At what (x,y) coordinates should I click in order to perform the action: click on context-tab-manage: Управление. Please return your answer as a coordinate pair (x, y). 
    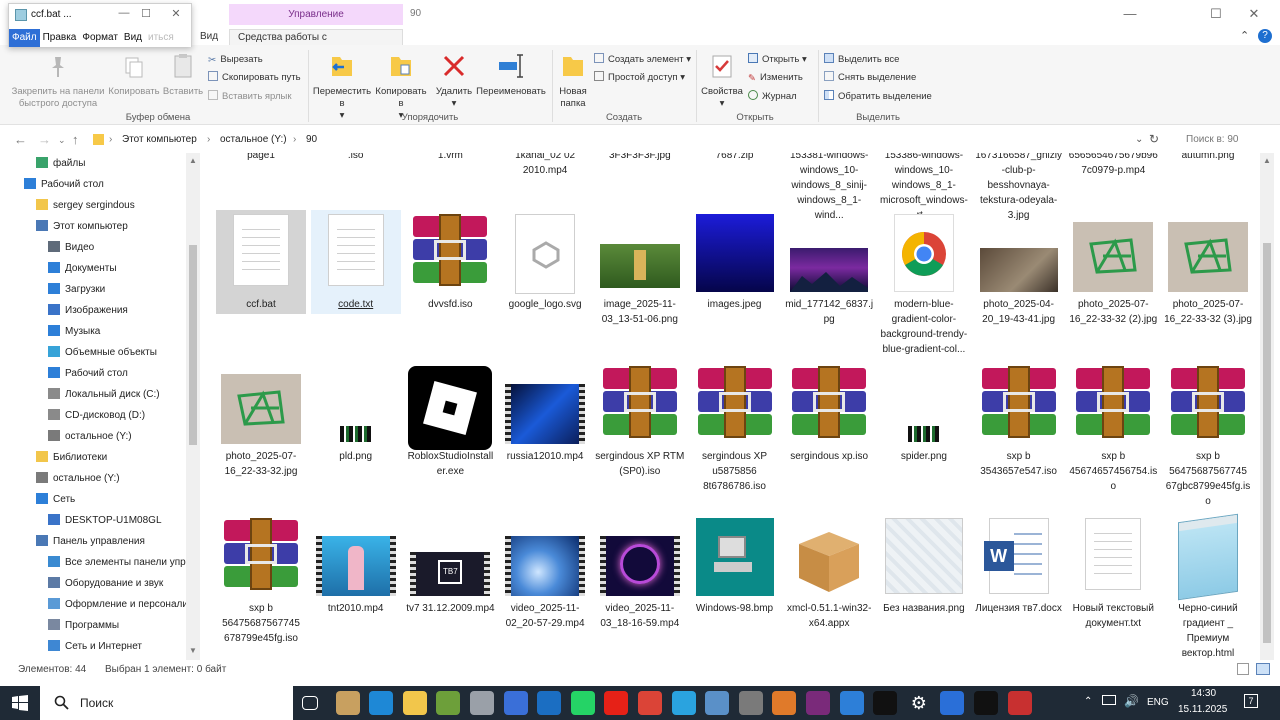
    Looking at the image, I should click on (316, 14).